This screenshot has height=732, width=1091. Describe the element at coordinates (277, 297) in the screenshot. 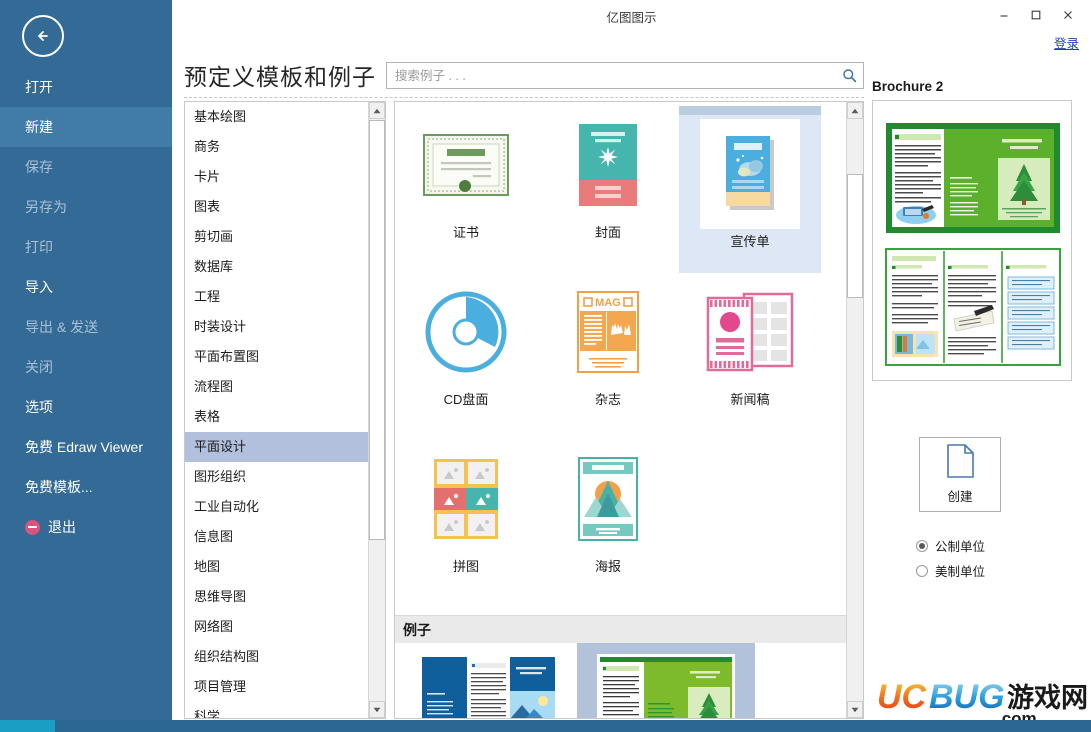

I see `category-item-engineering: 工程` at that location.